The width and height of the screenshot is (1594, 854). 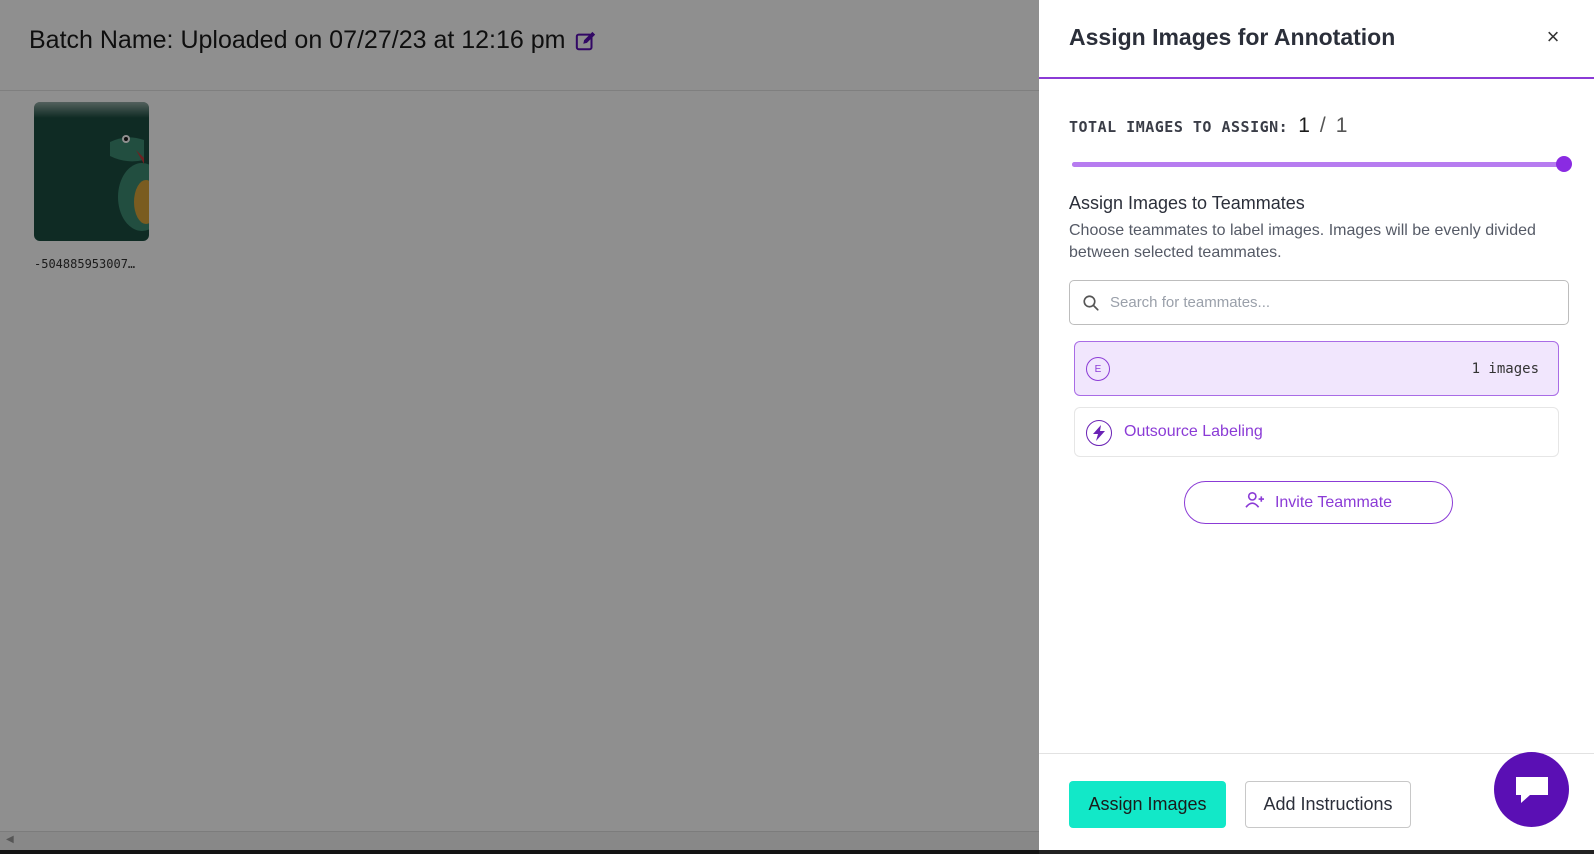 I want to click on total-images-count: 1, so click(x=1304, y=125).